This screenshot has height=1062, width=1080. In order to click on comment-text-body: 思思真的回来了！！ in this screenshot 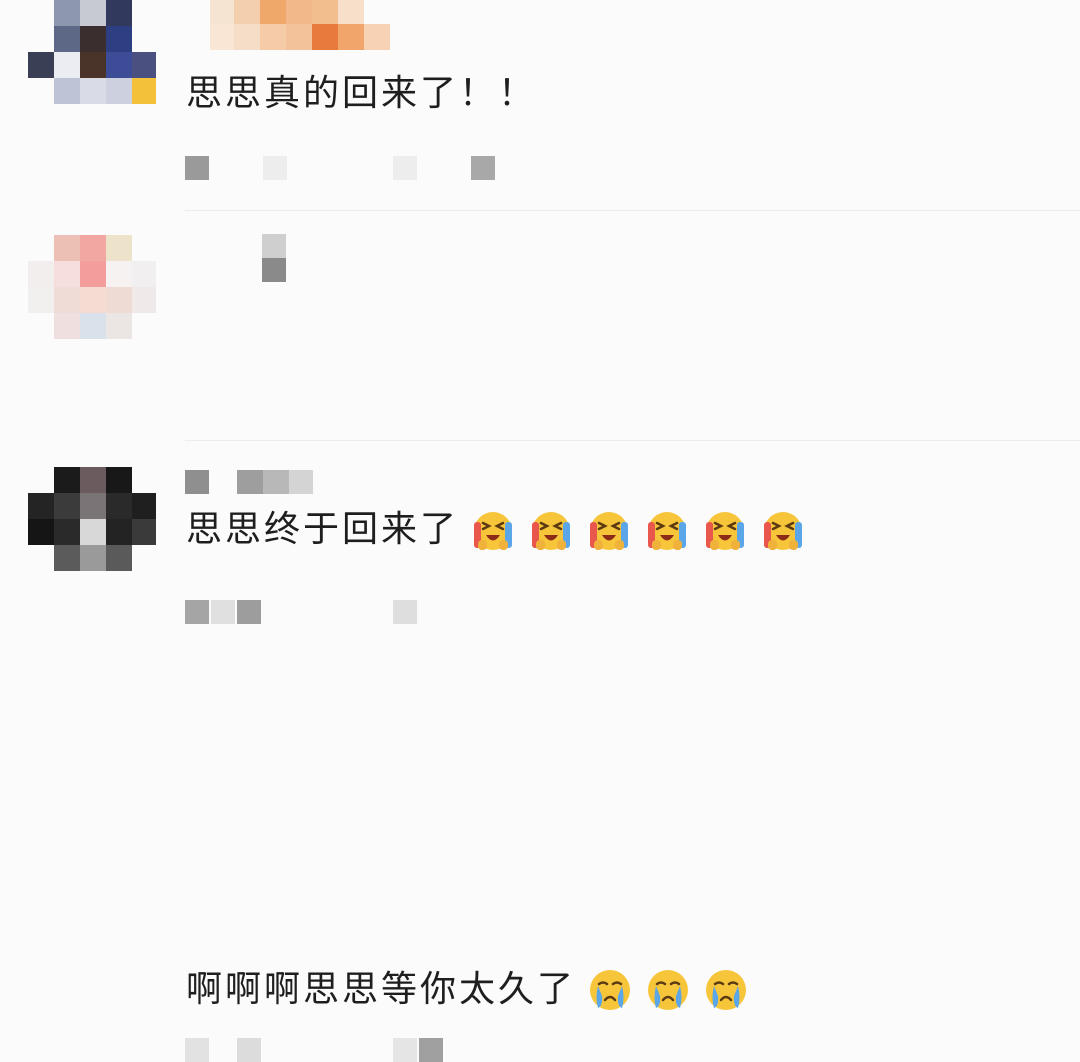, I will do `click(362, 93)`.